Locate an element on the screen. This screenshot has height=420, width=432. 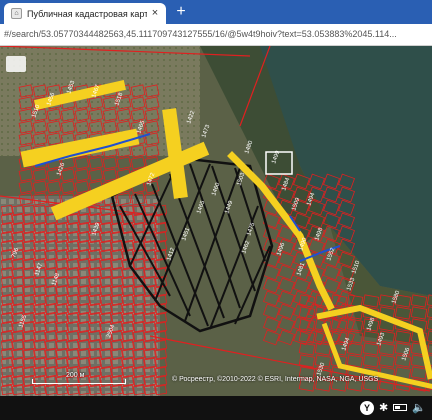
new-tab-button: + is located at coordinates (181, 12).